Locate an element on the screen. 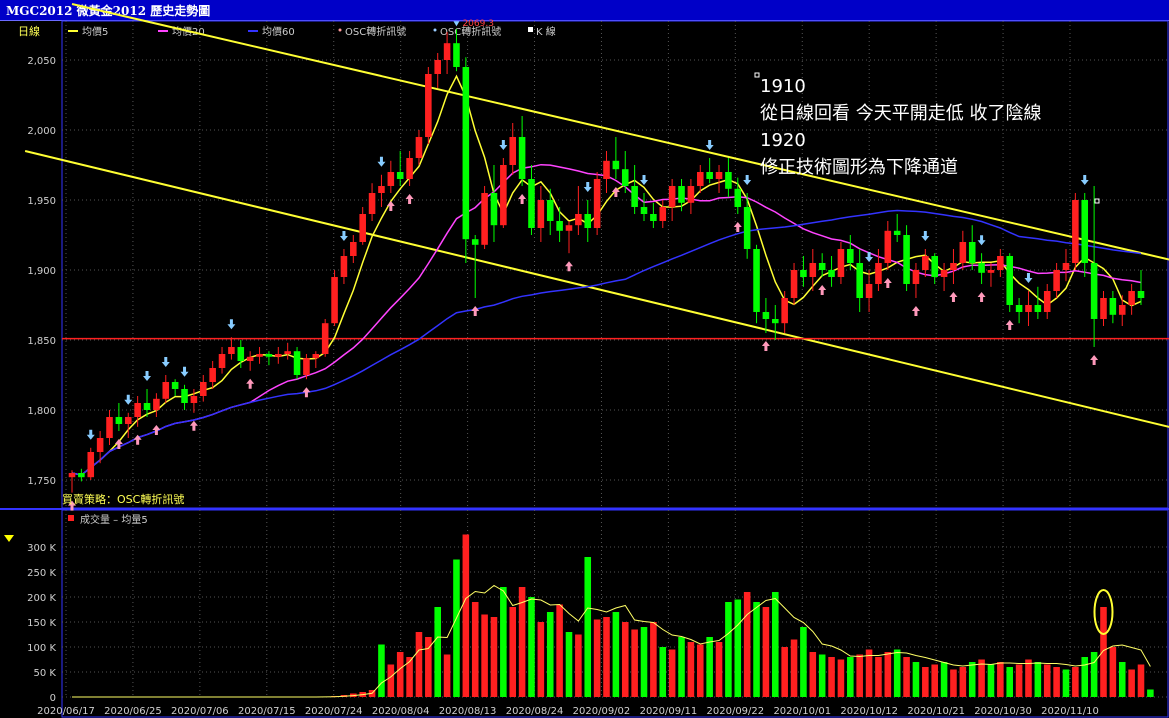  annotation-line-3: 1920 is located at coordinates (783, 140).